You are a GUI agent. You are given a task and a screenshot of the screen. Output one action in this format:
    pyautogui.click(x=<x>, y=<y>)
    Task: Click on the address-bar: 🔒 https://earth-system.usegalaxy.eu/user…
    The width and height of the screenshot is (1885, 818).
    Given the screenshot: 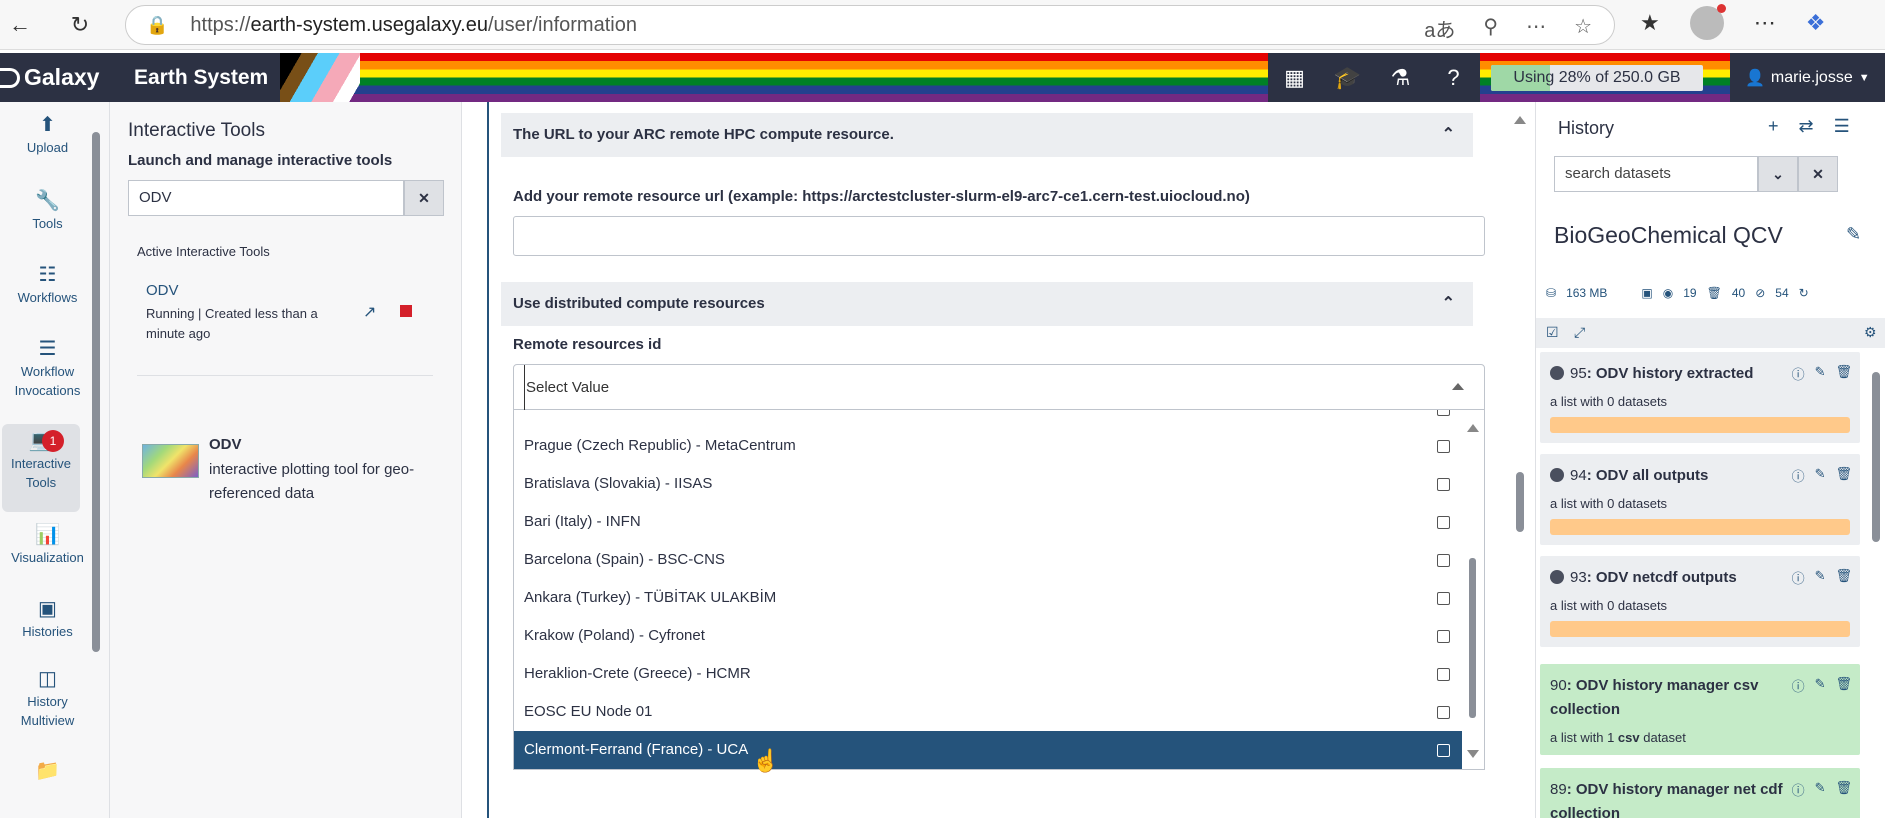 What is the action you would take?
    pyautogui.click(x=870, y=25)
    